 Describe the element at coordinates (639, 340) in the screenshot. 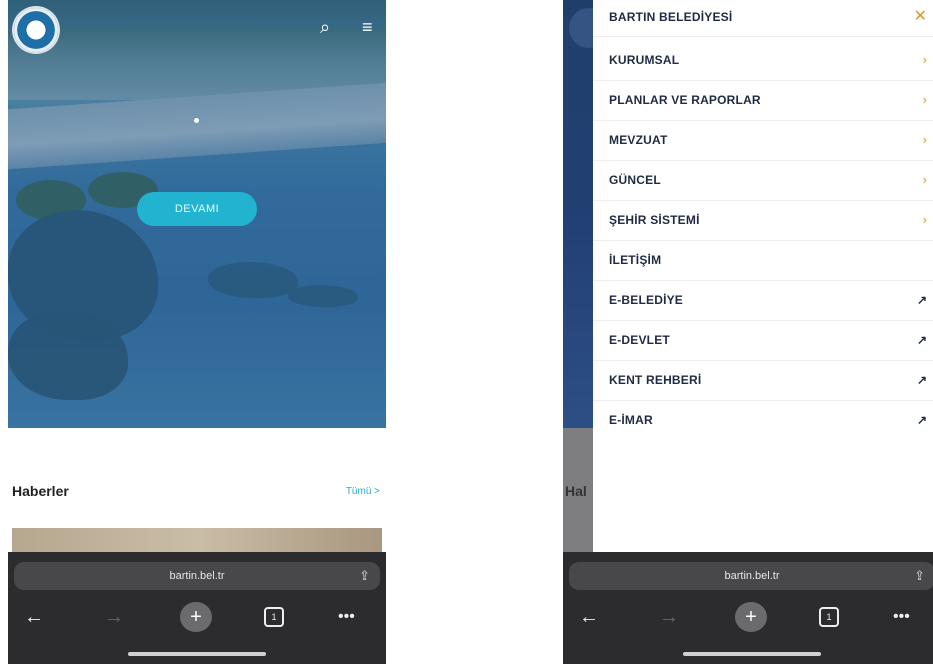

I see `menu-item-label: E-DEVLET` at that location.